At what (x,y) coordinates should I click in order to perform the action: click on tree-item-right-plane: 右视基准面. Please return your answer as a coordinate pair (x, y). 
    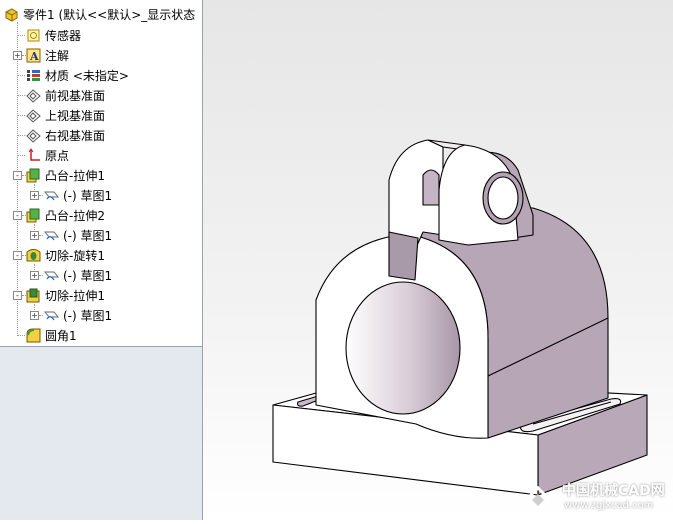
    Looking at the image, I should click on (65, 135).